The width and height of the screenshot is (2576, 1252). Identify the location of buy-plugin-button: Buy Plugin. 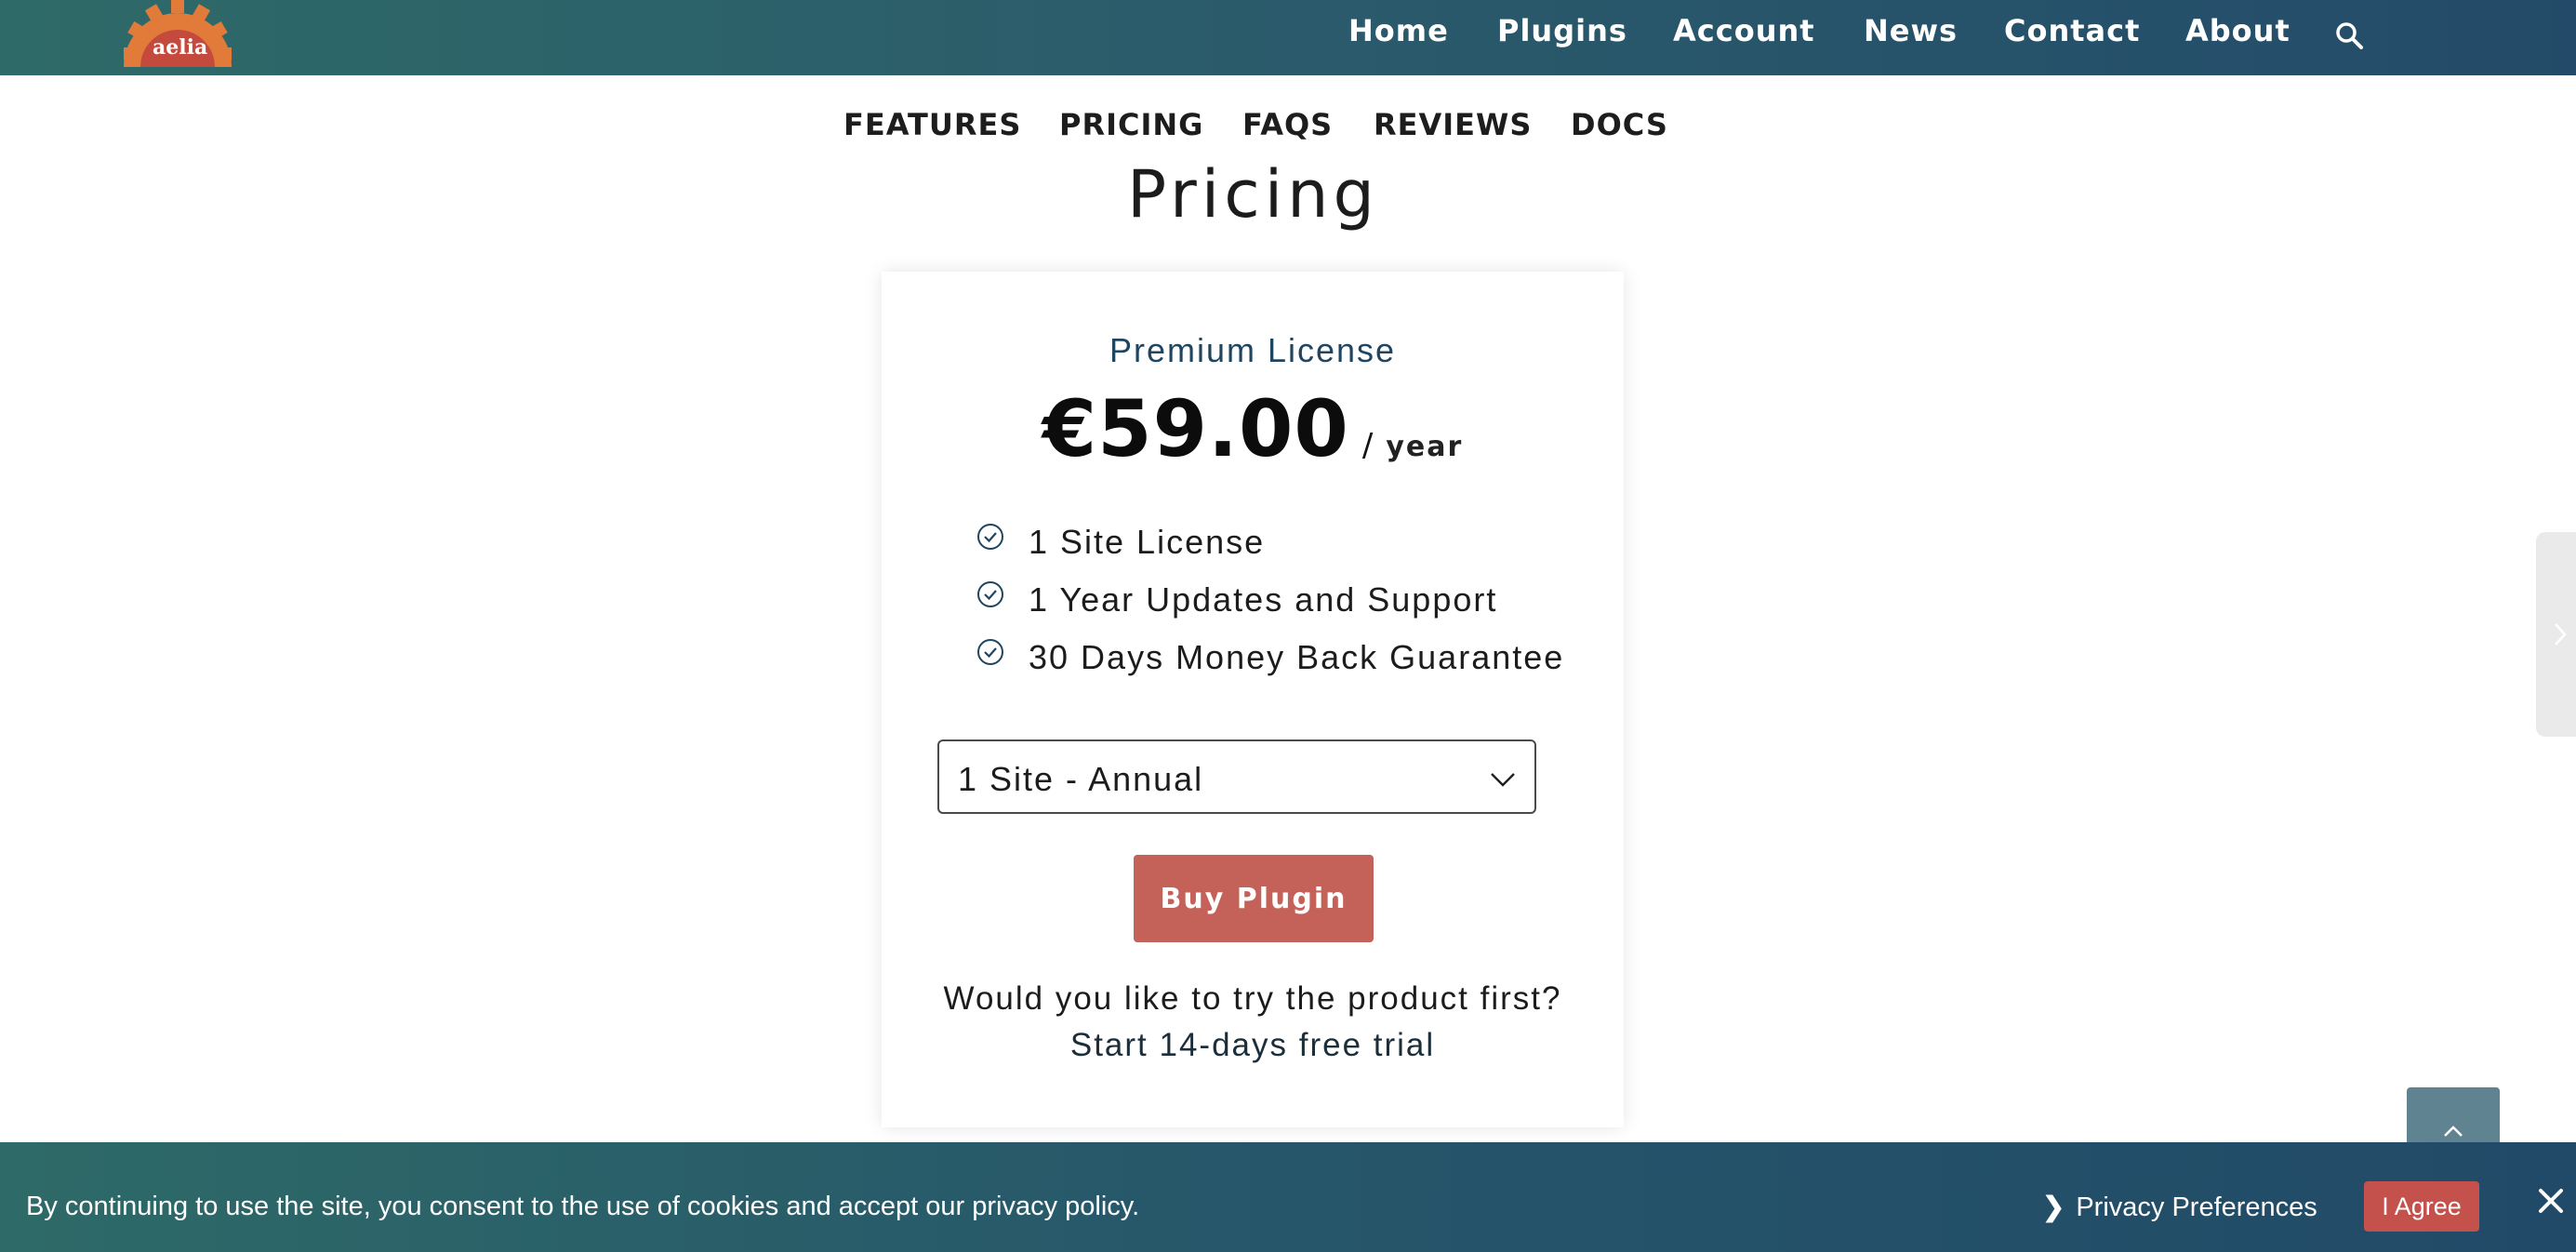
(1254, 898).